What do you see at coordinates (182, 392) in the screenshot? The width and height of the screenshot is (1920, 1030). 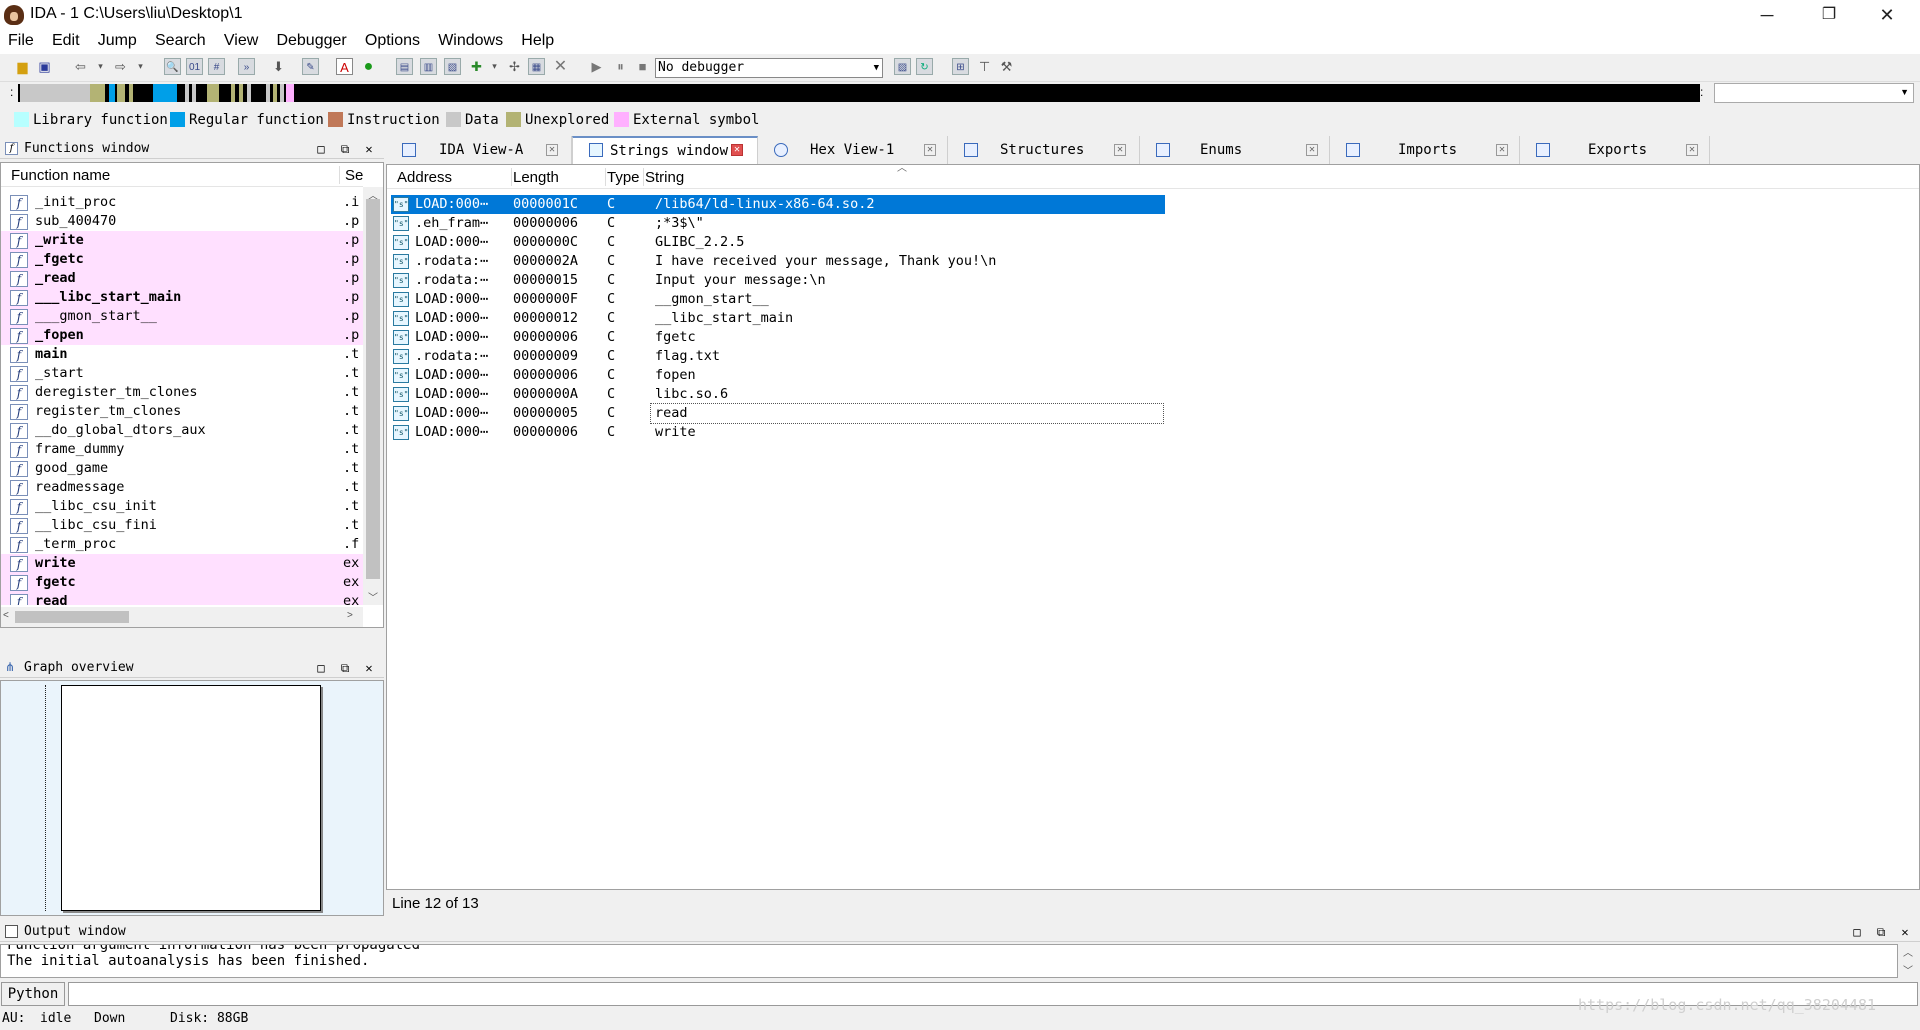 I see `function-row: f deregister_tm_clones .t` at bounding box center [182, 392].